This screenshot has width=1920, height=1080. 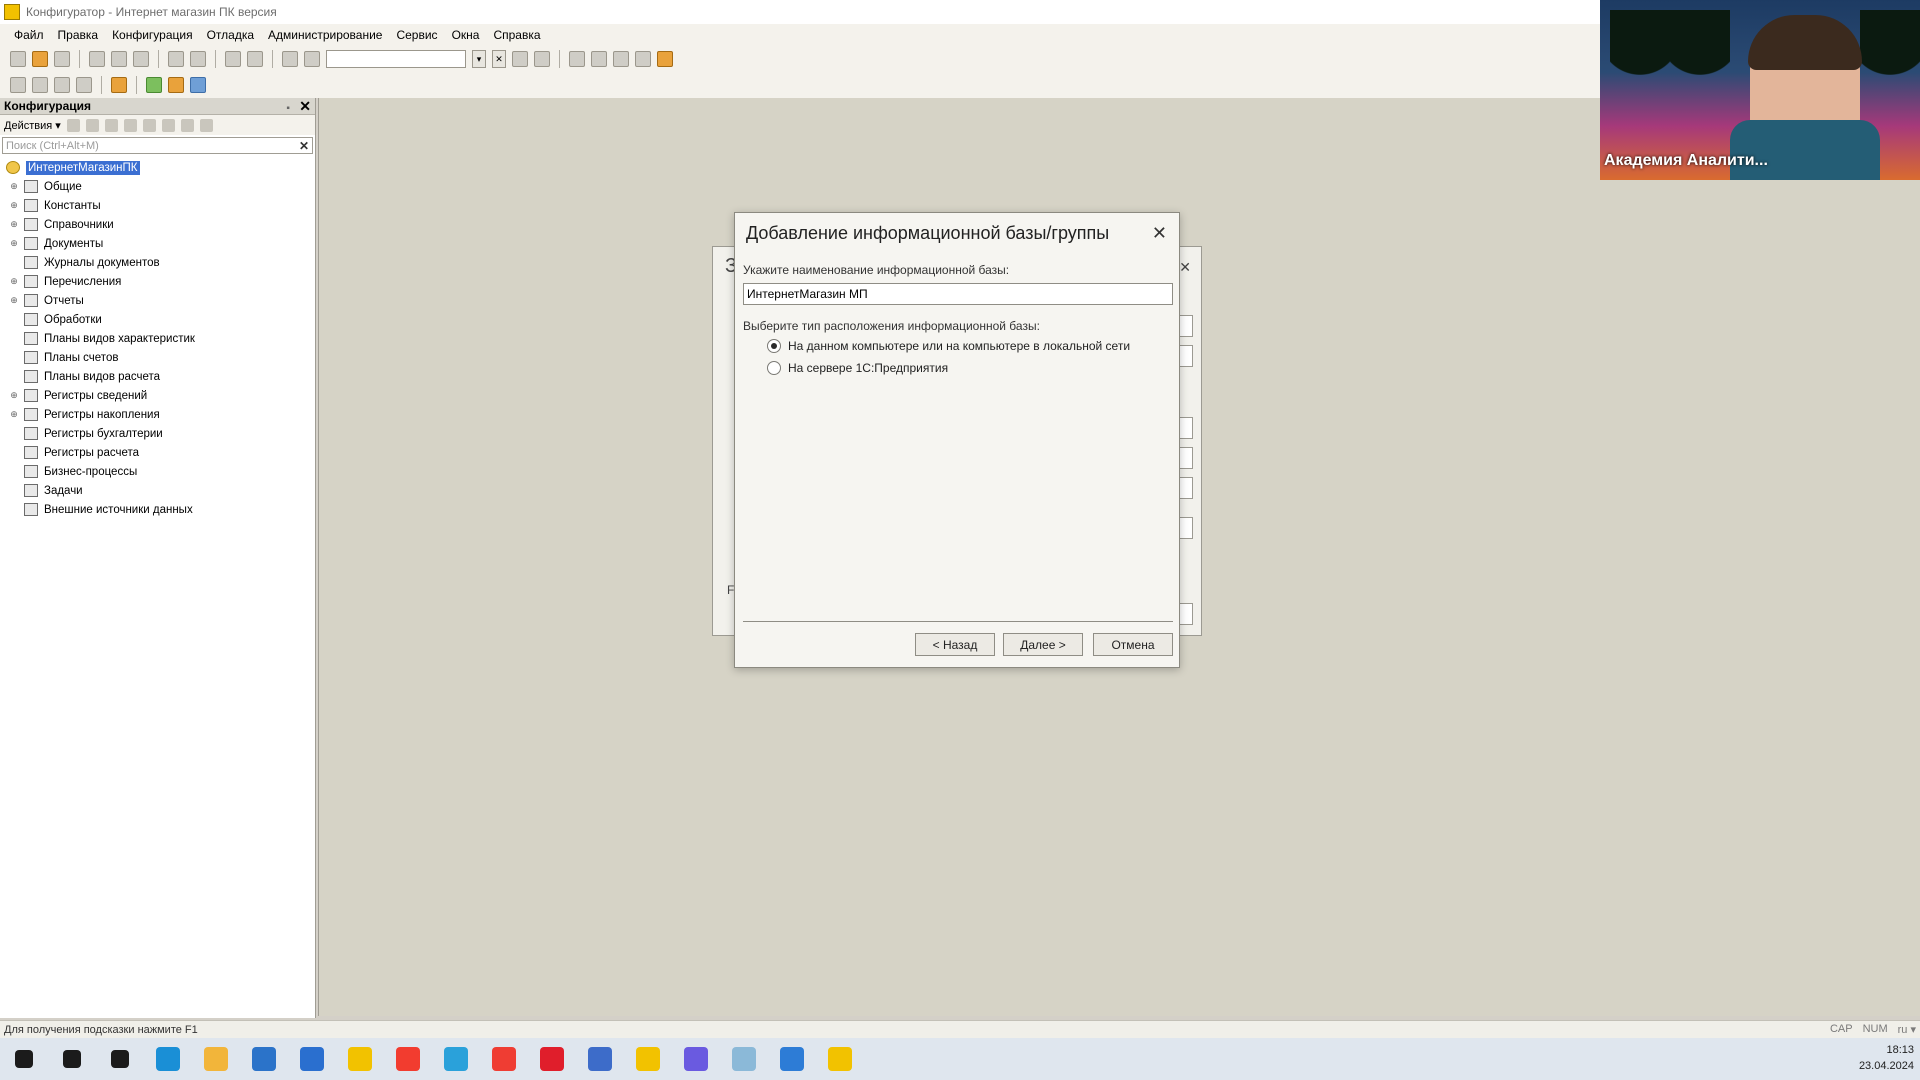 What do you see at coordinates (157, 414) in the screenshot?
I see `tree-item: ⊕ Регистры накопления` at bounding box center [157, 414].